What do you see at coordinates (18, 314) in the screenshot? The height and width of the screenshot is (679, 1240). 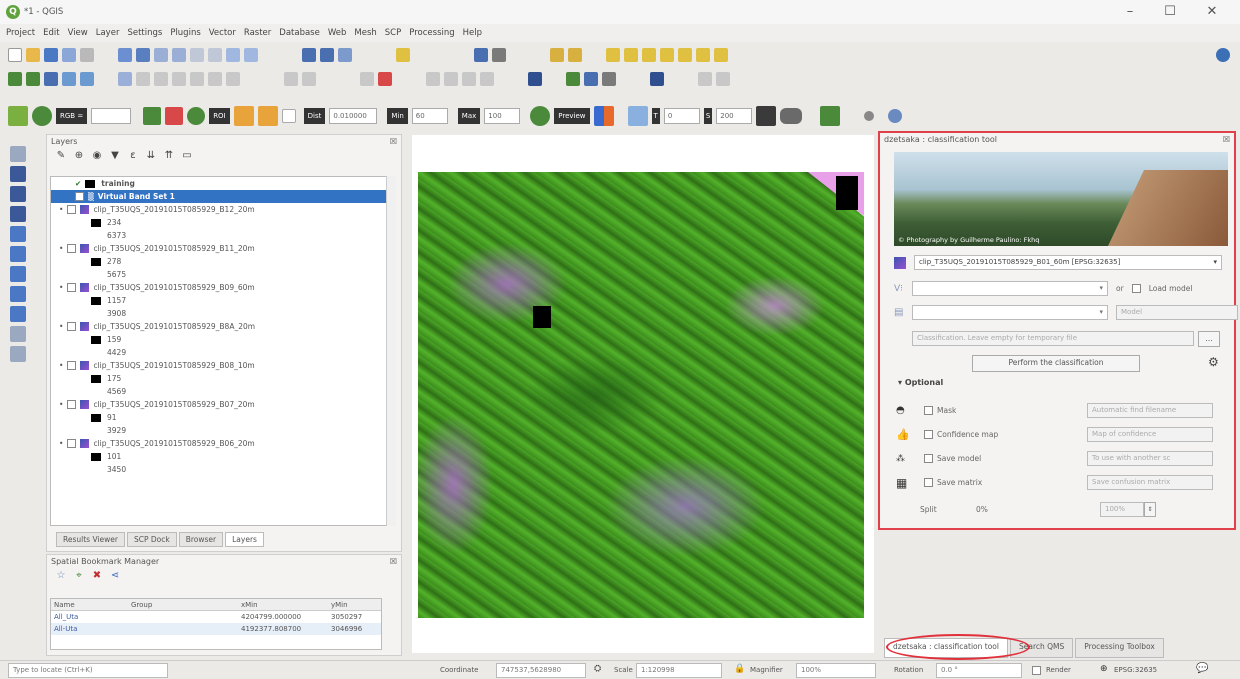 I see `fill-ring-icon` at bounding box center [18, 314].